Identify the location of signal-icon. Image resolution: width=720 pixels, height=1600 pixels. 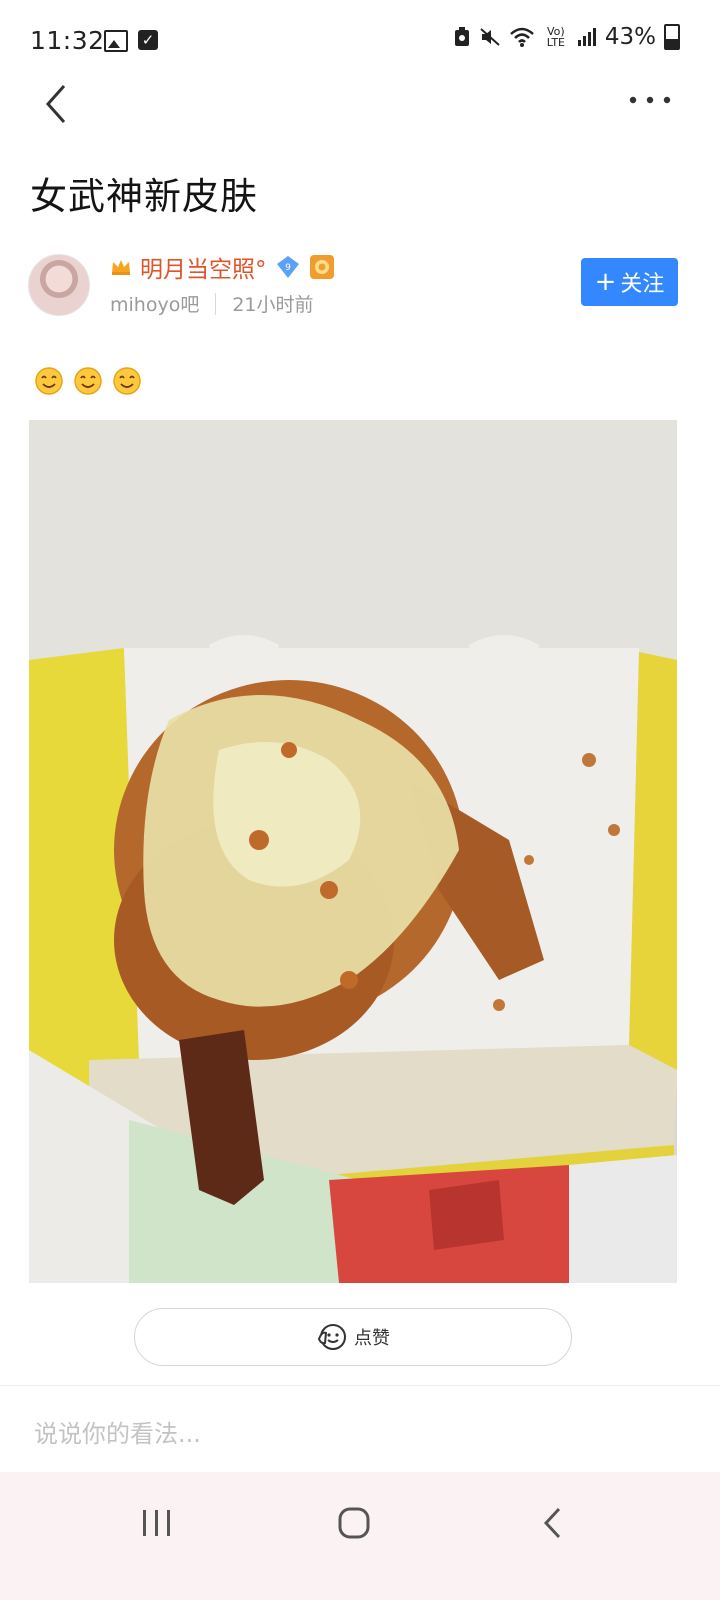
(586, 37).